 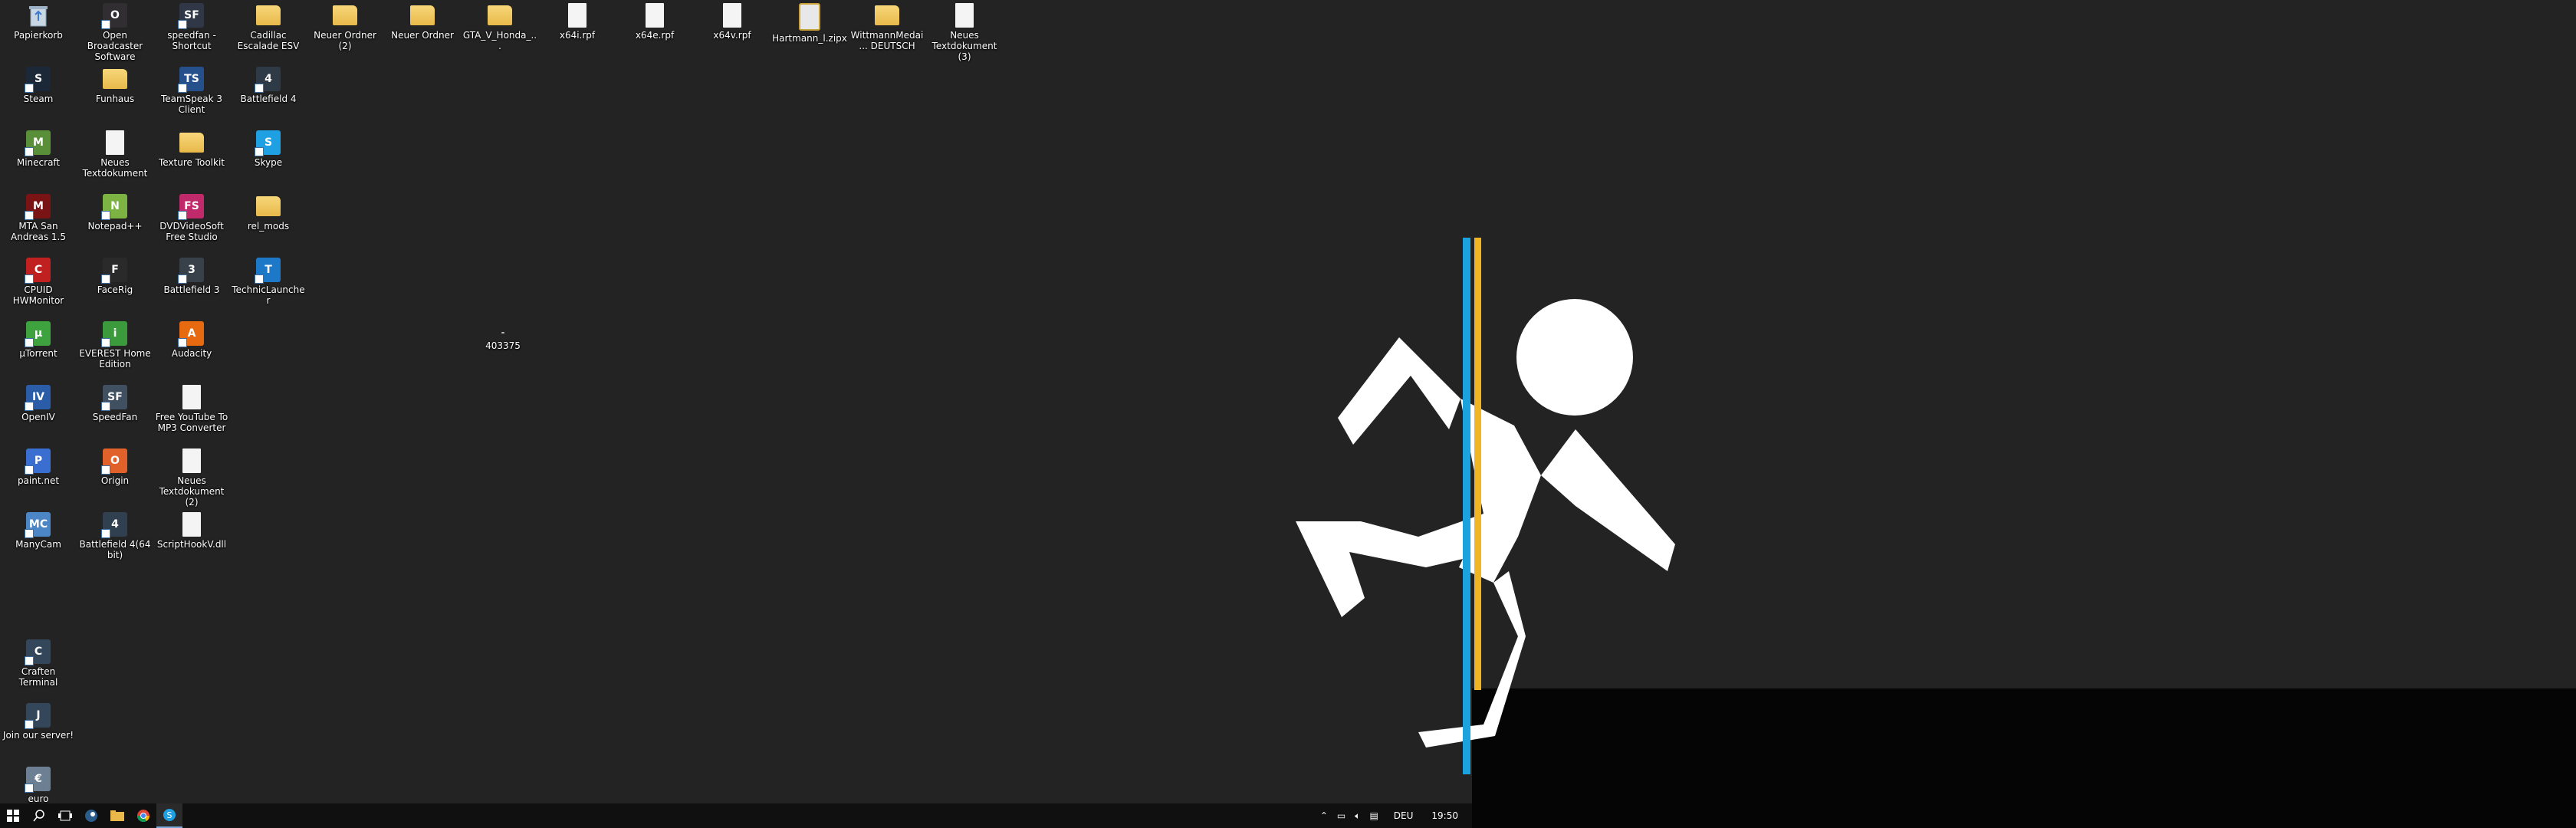 I want to click on desktop-icon: O Origin, so click(x=115, y=476).